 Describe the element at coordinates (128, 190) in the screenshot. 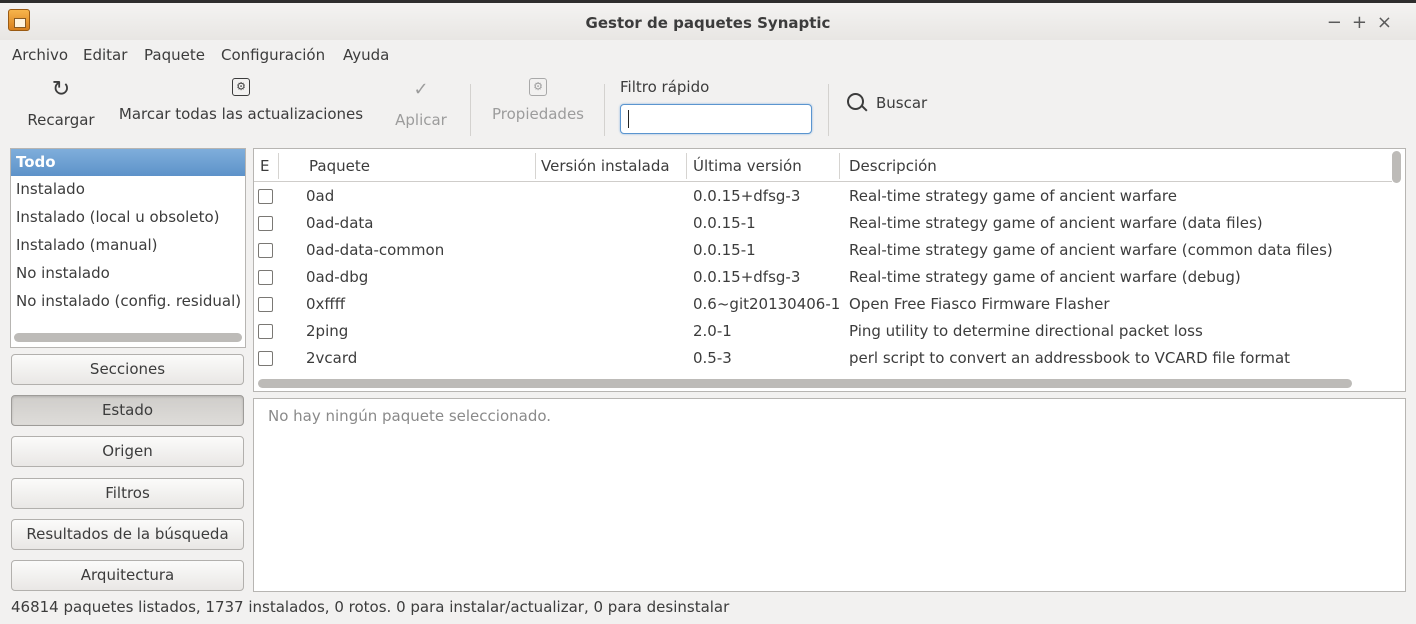

I see `filter-item-instalado: Instalado` at that location.